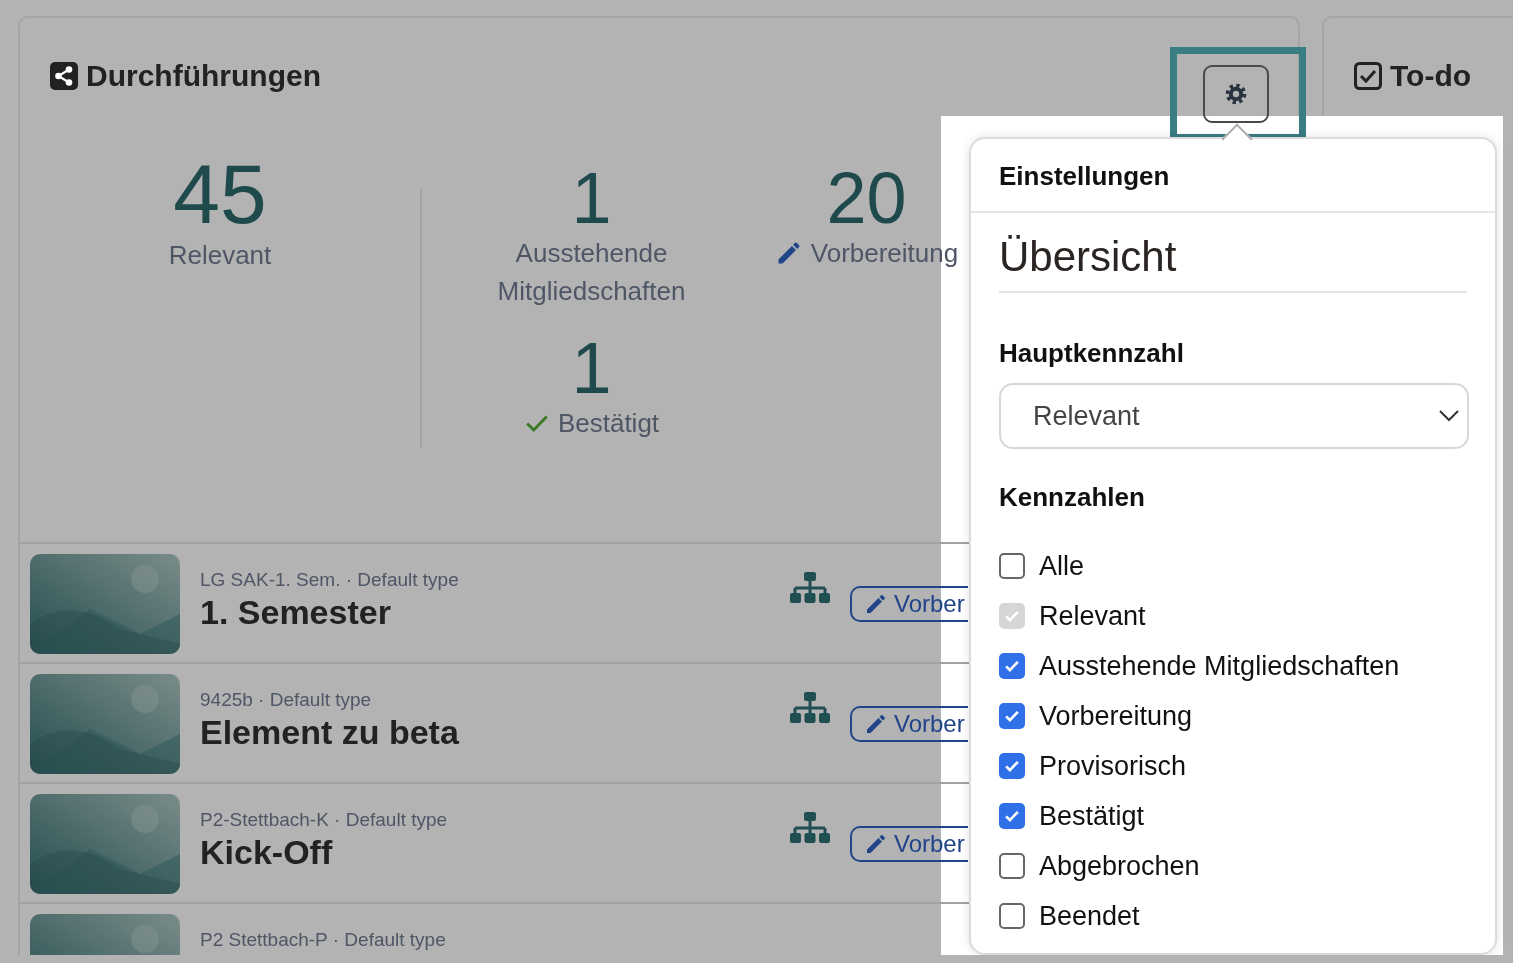 The width and height of the screenshot is (1513, 963). What do you see at coordinates (286, 700) in the screenshot?
I see `row-subtitle: 9425b · Default type` at bounding box center [286, 700].